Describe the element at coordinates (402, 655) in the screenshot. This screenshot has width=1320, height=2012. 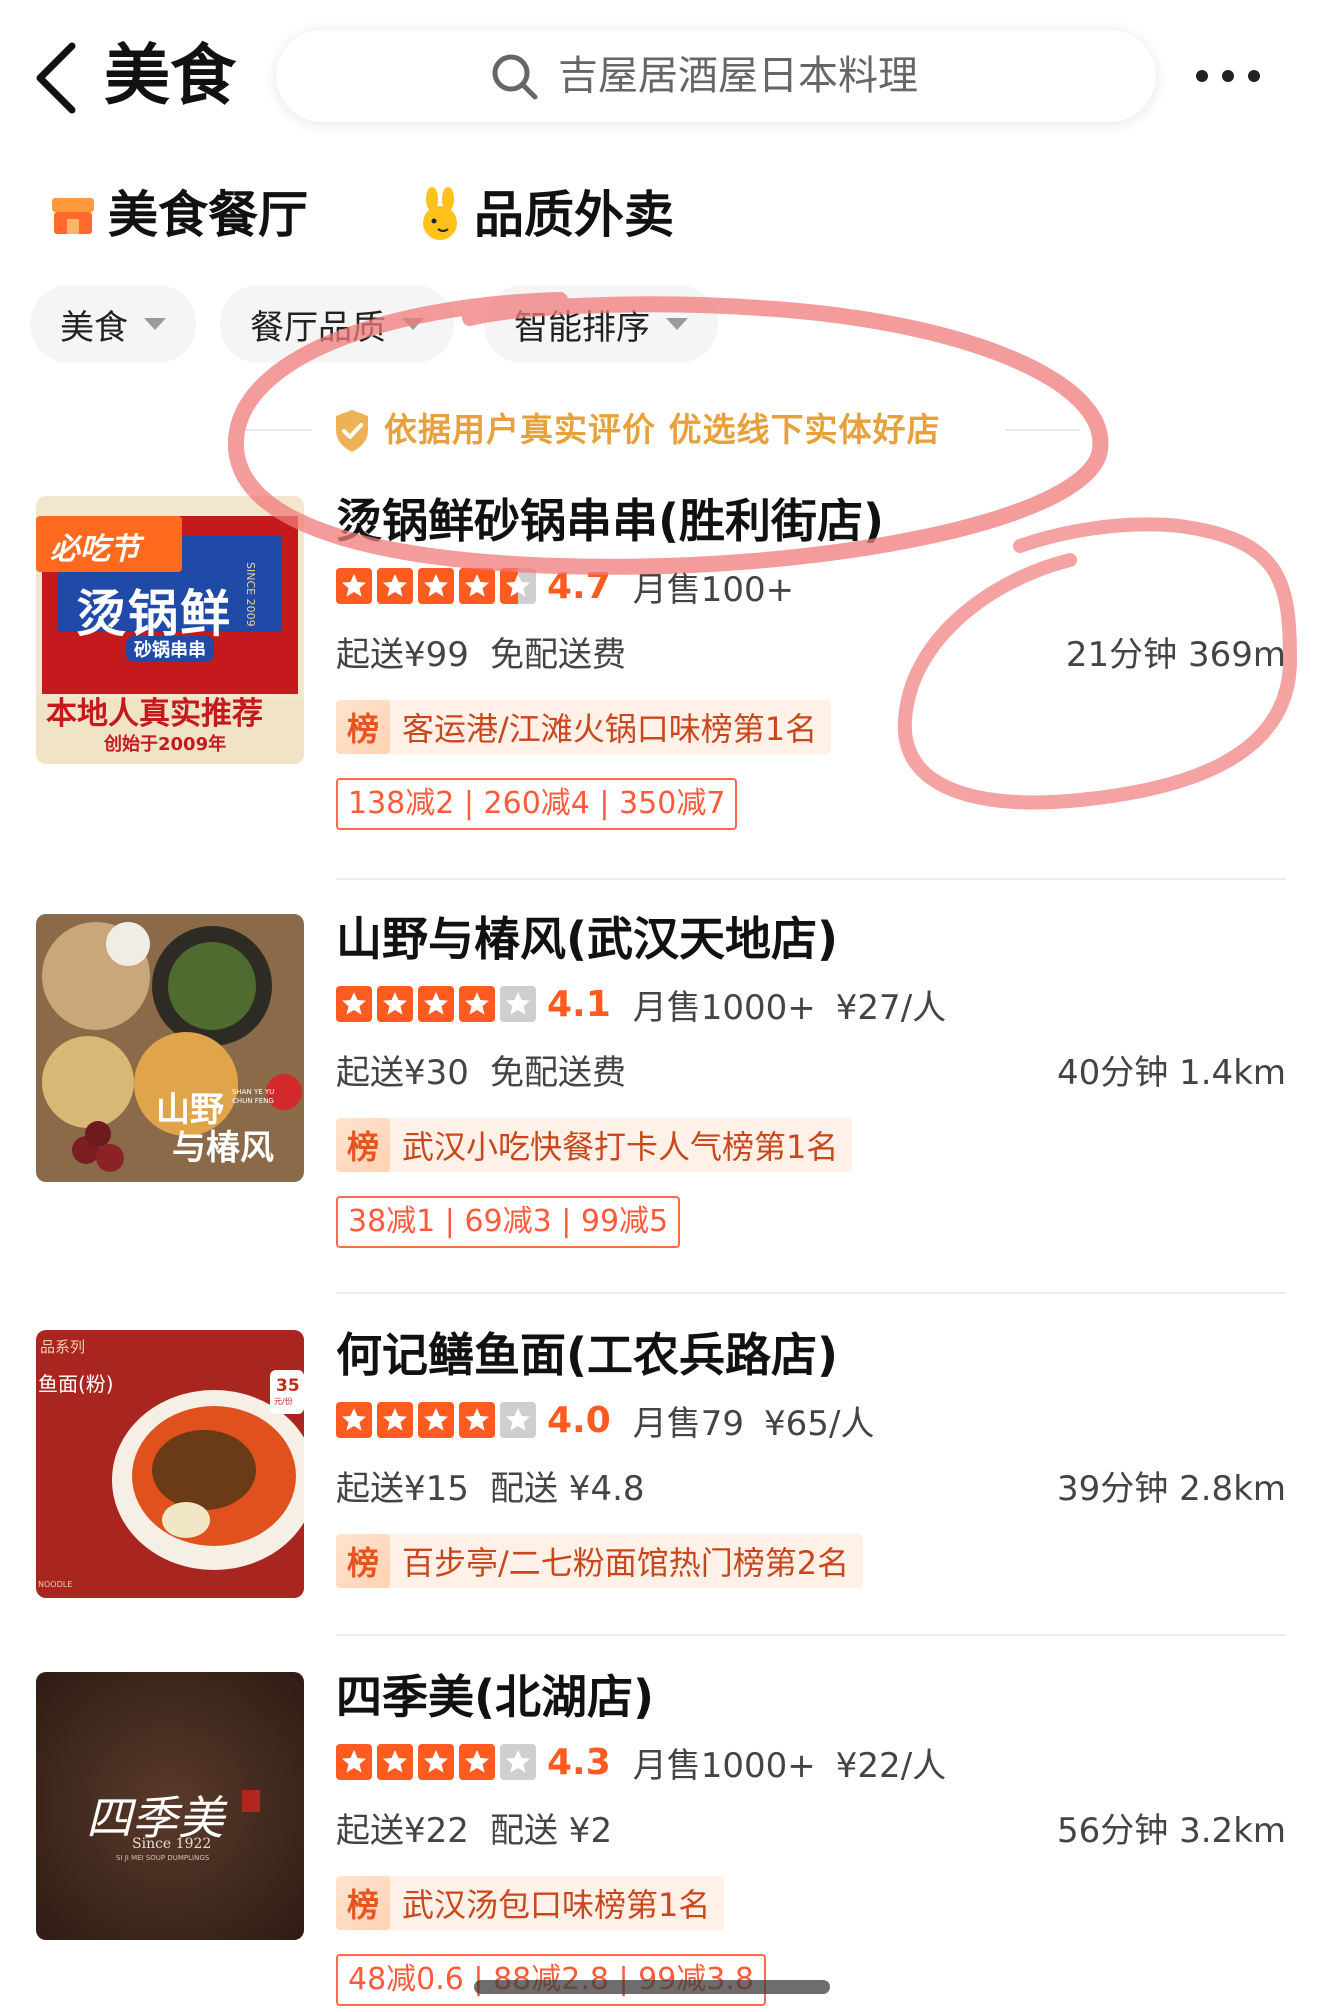
I see `minimum-order: 起送¥99` at that location.